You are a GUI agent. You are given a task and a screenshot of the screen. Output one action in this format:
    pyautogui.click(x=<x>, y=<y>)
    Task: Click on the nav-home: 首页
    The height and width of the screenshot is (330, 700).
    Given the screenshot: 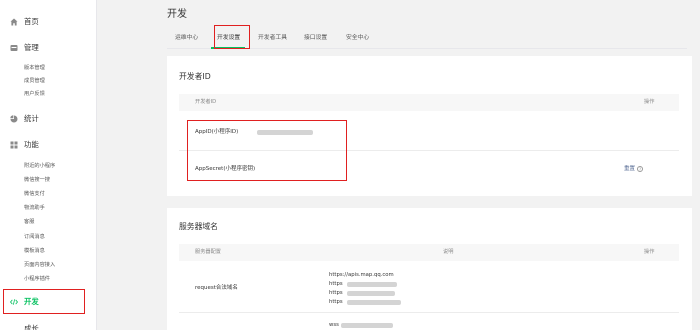 What is the action you would take?
    pyautogui.click(x=48, y=22)
    